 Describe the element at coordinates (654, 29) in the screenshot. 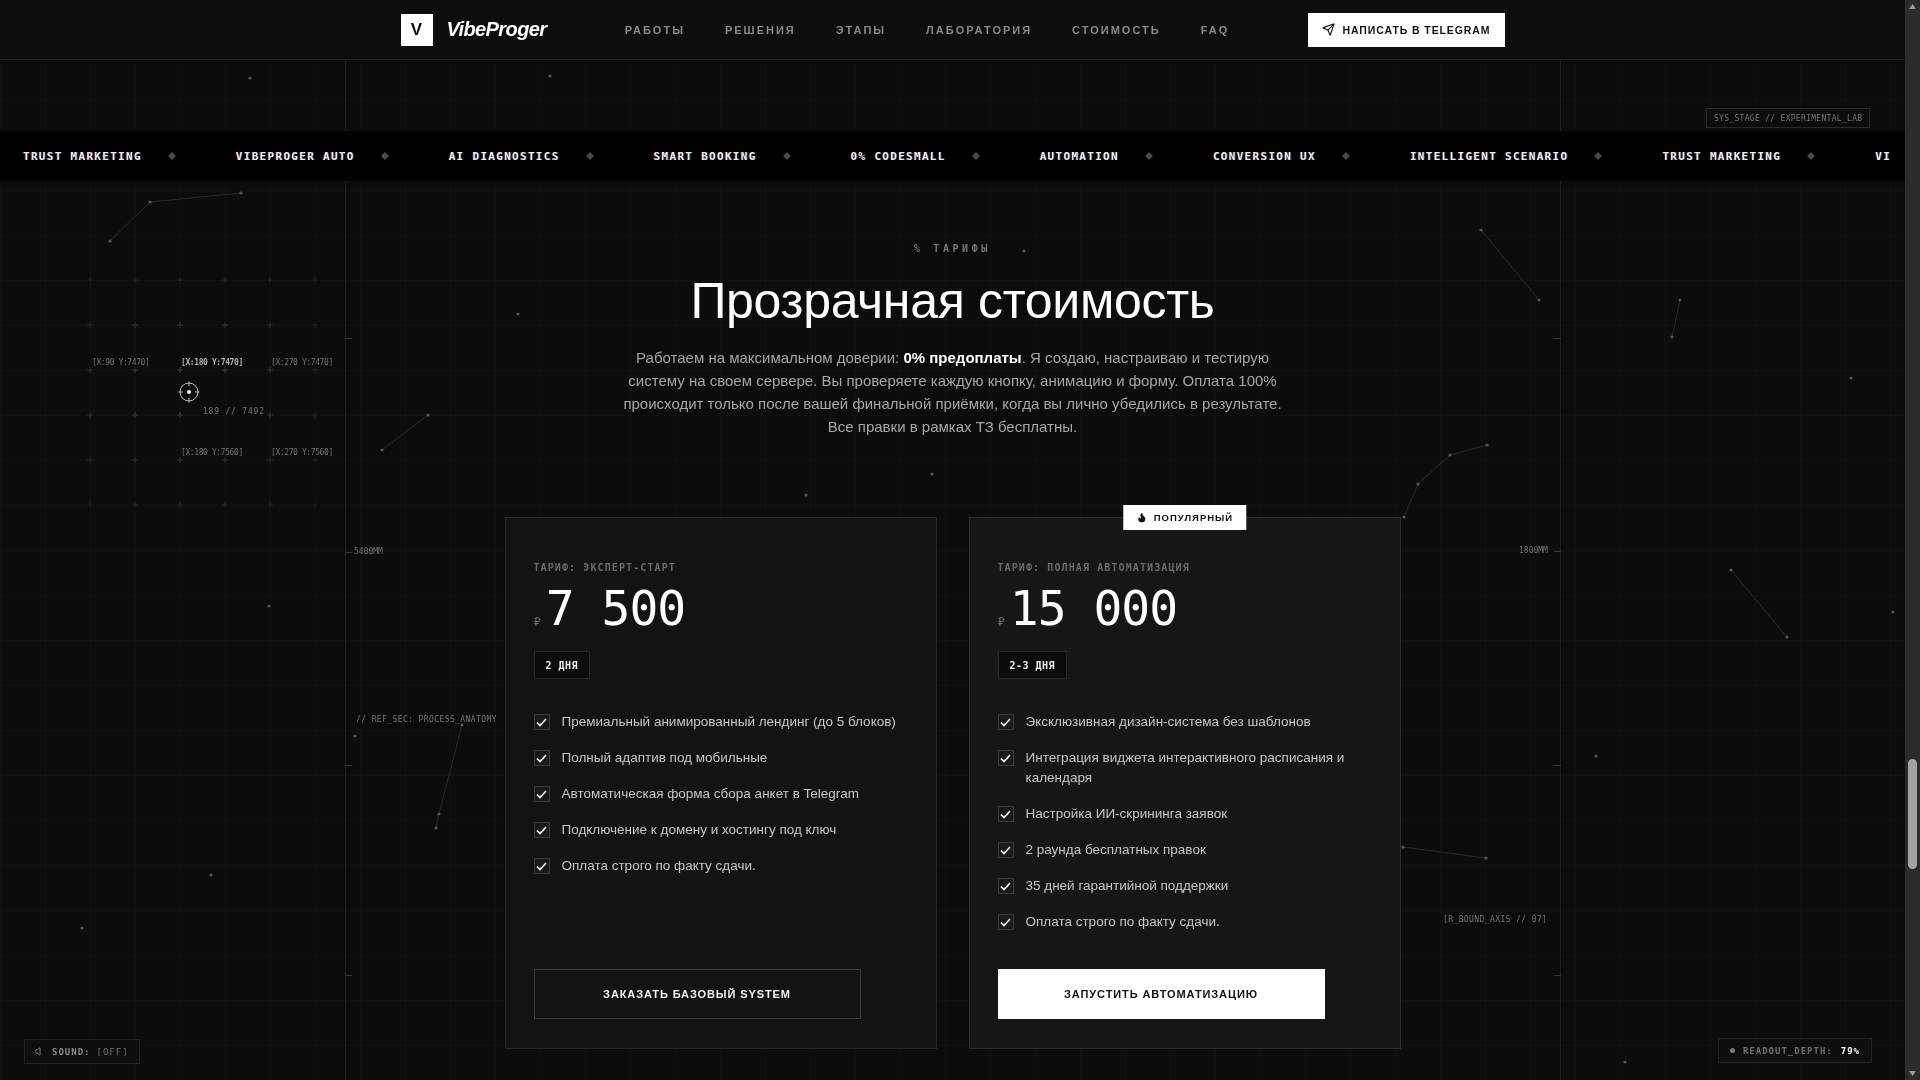

I see `nav-link: РАБОТЫ` at that location.